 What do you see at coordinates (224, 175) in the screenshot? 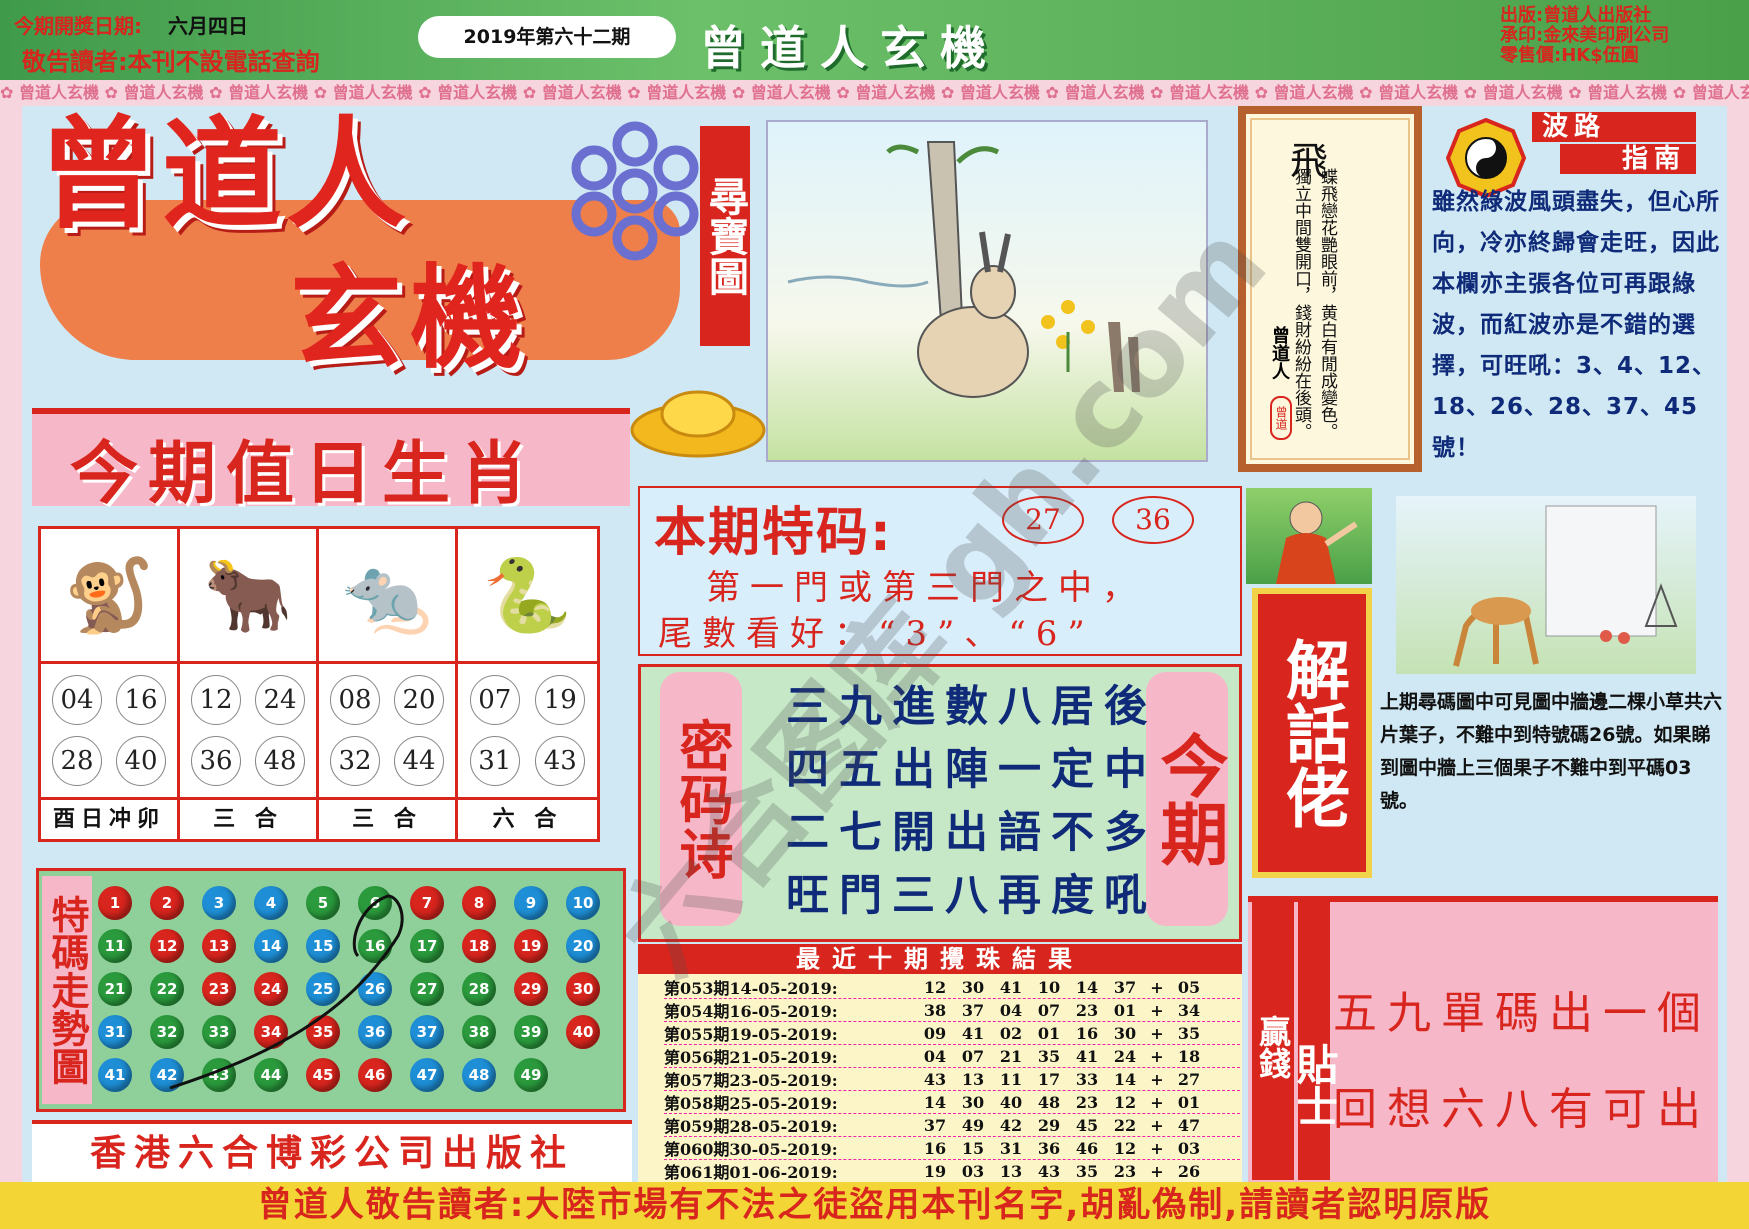
I see `logo-line-1: 曾道人` at bounding box center [224, 175].